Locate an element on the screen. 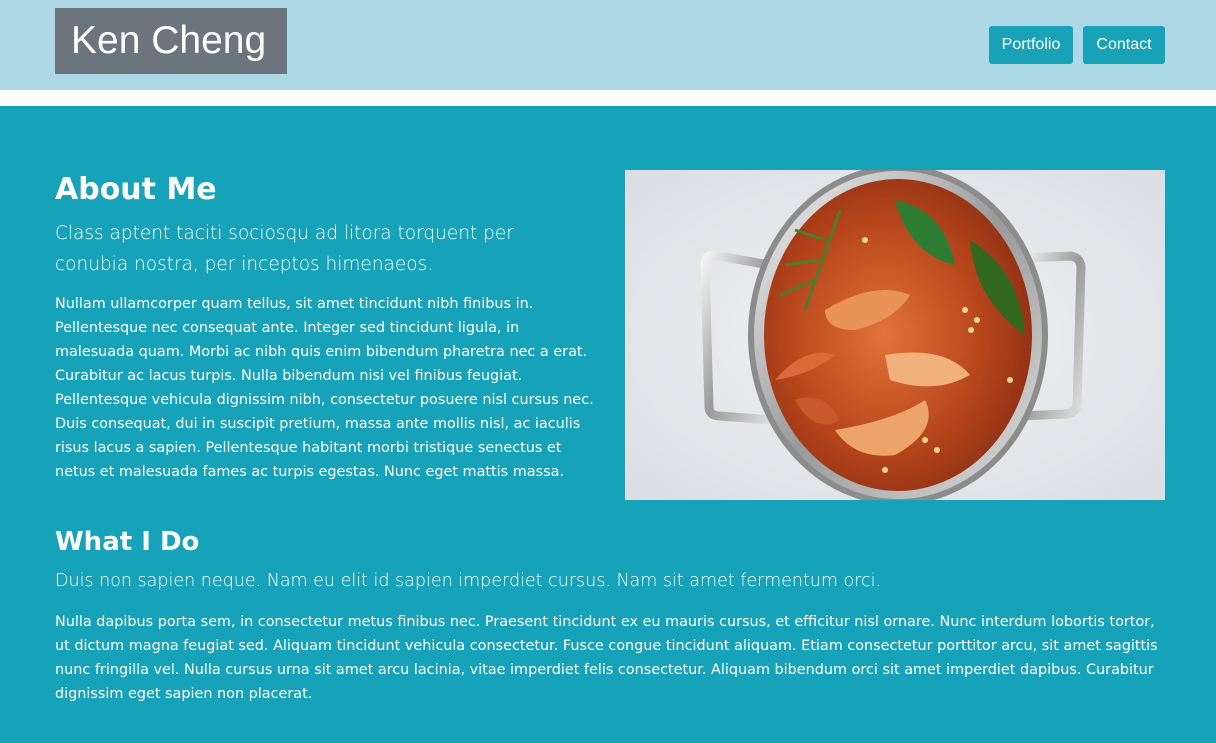 The width and height of the screenshot is (1216, 743). site-logo: Ken Cheng is located at coordinates (171, 41).